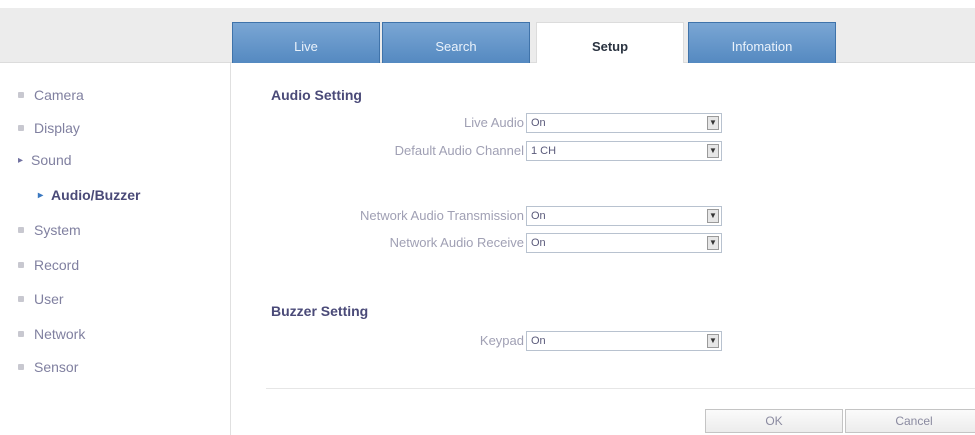 The height and width of the screenshot is (435, 975). I want to click on top-strip, so click(487, 3).